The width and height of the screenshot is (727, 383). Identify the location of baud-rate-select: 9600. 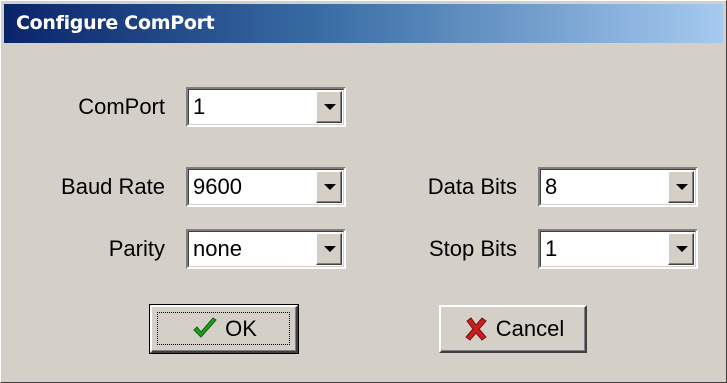
(266, 187).